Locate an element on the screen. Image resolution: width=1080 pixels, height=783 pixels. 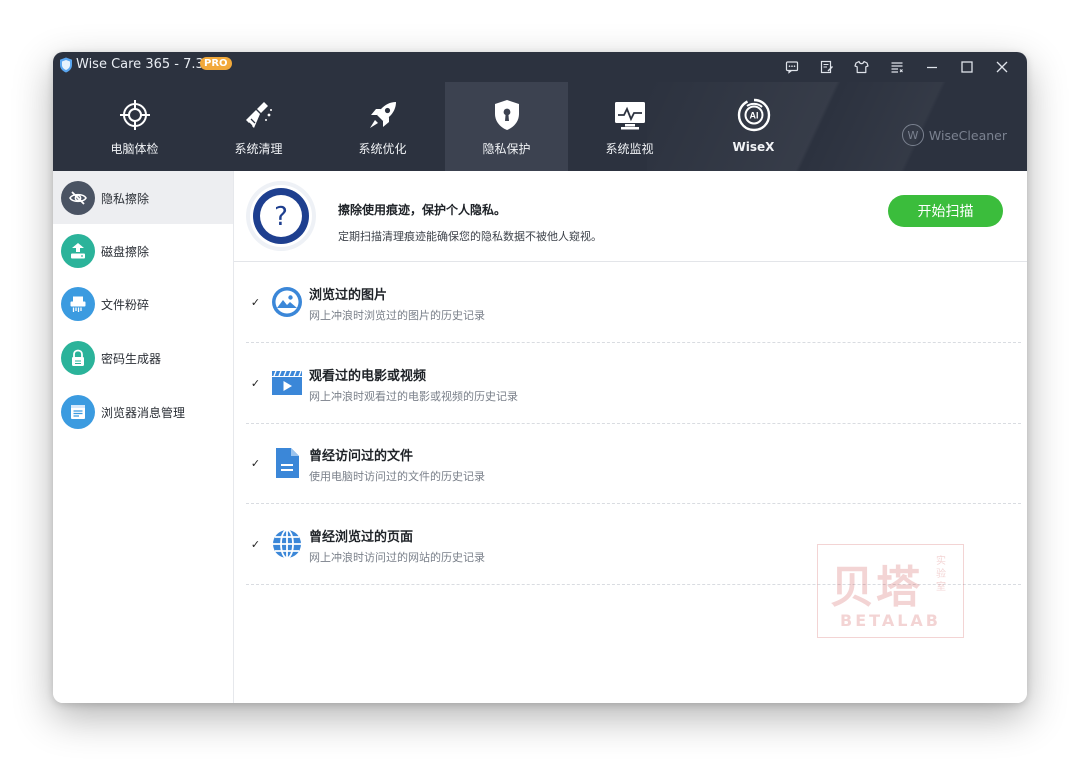
item-title: 观看过的电影或视频 is located at coordinates (368, 376).